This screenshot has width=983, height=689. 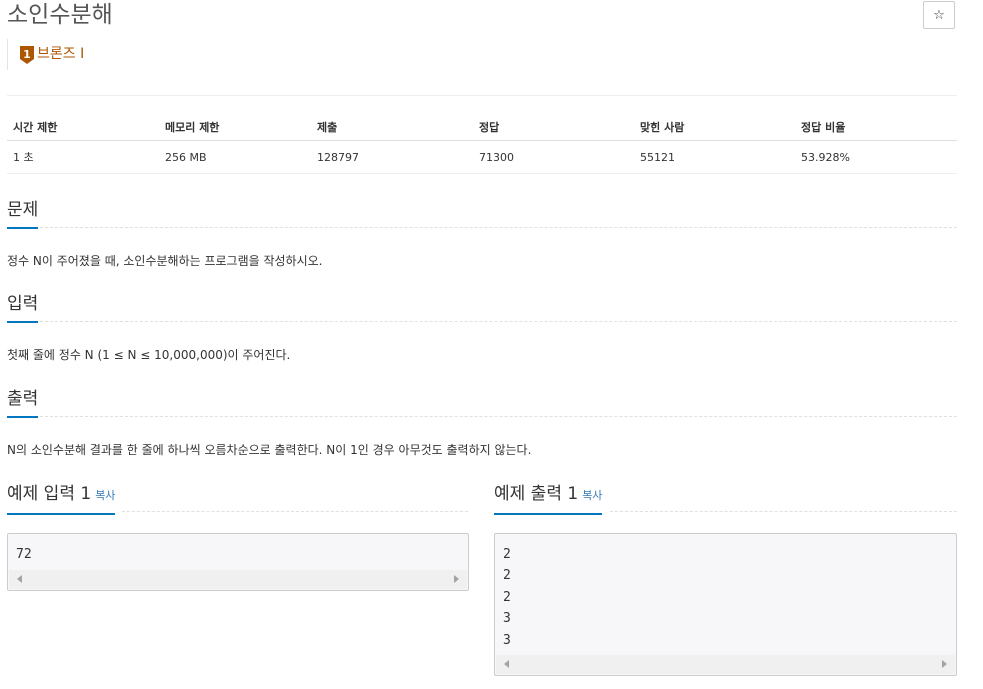 What do you see at coordinates (60, 15) in the screenshot?
I see `problem-title: 소인수분해` at bounding box center [60, 15].